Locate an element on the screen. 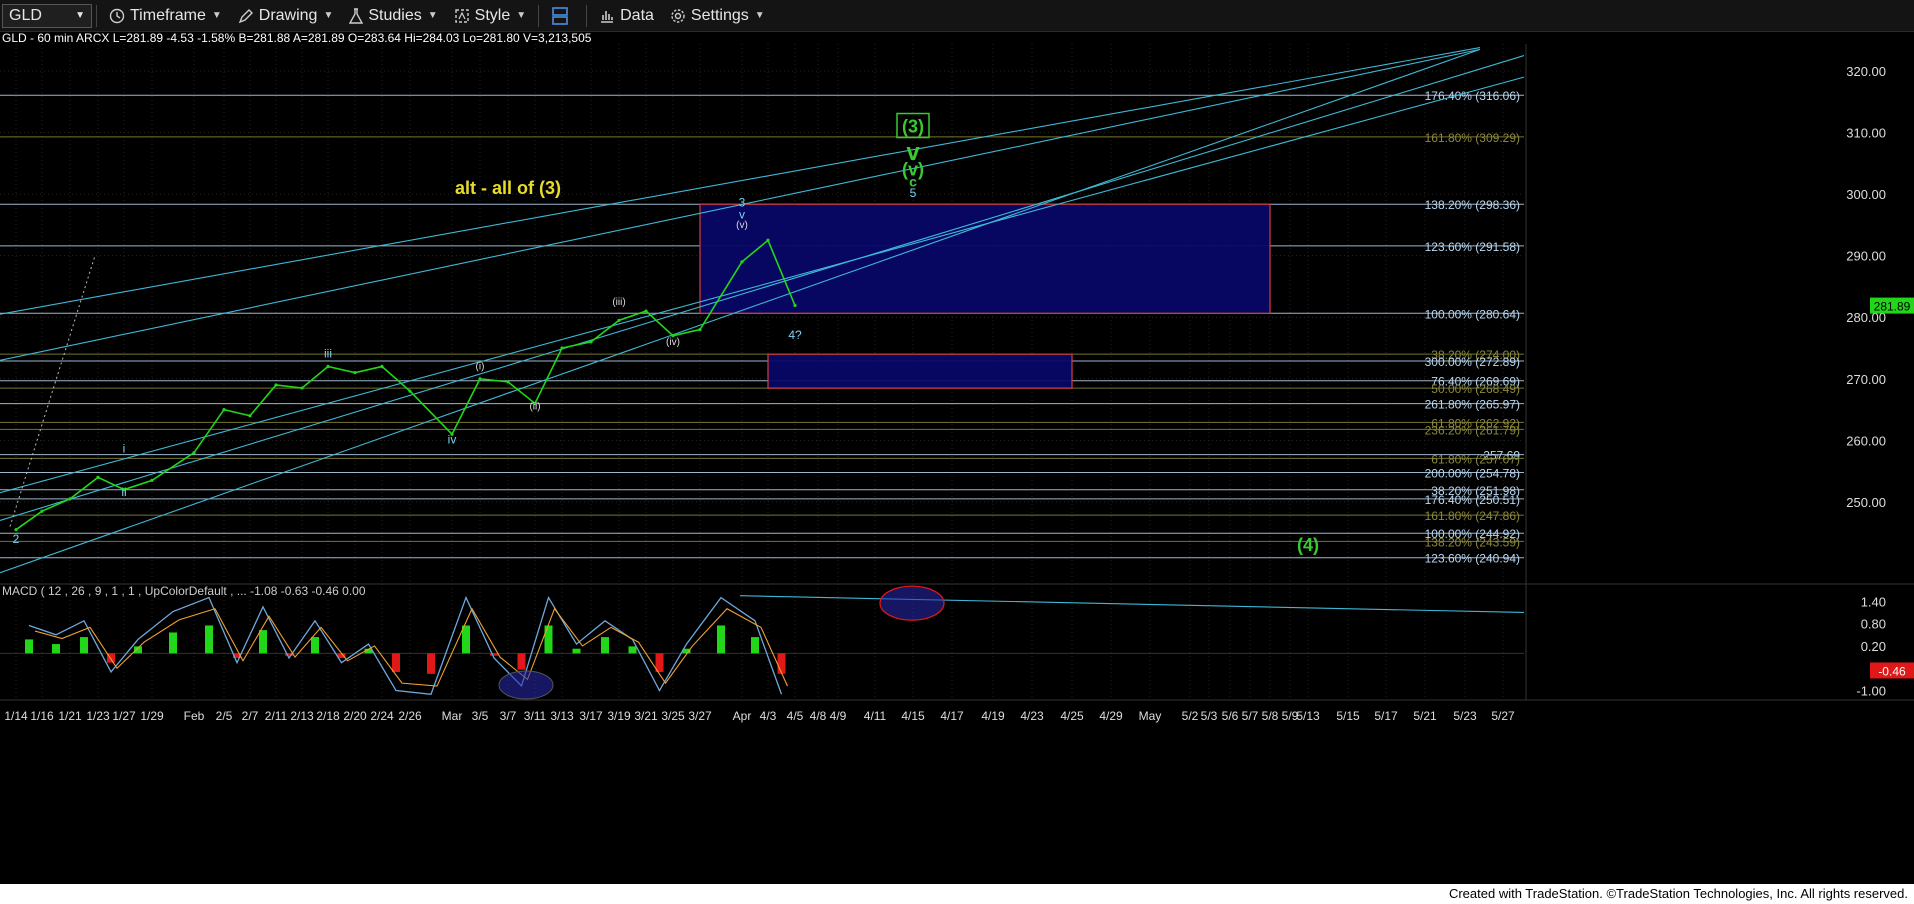  date-tick-label: 1/27 is located at coordinates (124, 716).